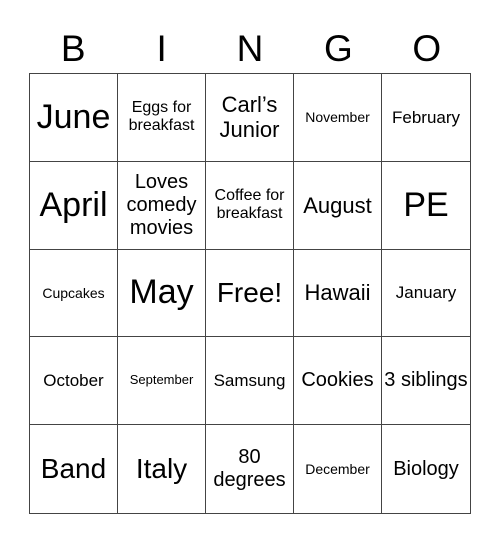  Describe the element at coordinates (426, 294) in the screenshot. I see `bingo-cell: January` at that location.